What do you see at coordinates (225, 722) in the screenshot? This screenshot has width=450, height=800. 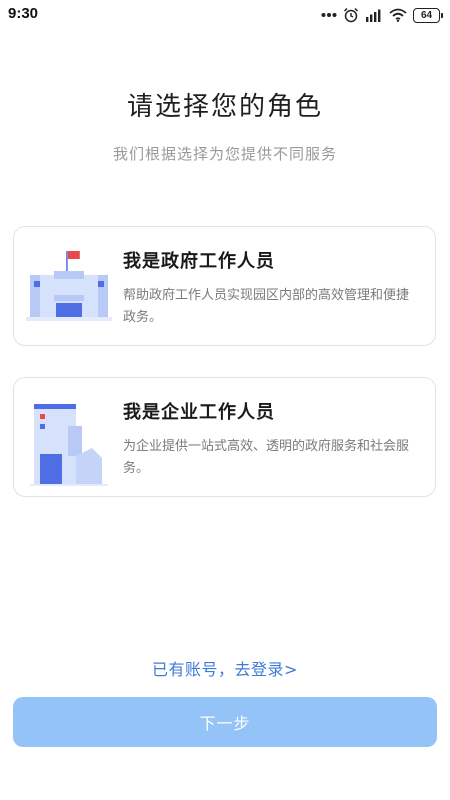 I see `next-step-button: 下一步` at bounding box center [225, 722].